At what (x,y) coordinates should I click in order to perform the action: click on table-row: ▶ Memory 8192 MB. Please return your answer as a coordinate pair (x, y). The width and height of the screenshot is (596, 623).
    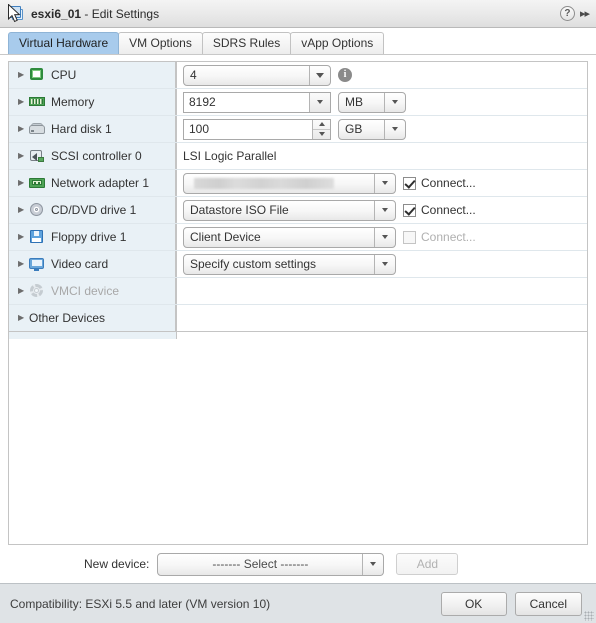
    Looking at the image, I should click on (298, 102).